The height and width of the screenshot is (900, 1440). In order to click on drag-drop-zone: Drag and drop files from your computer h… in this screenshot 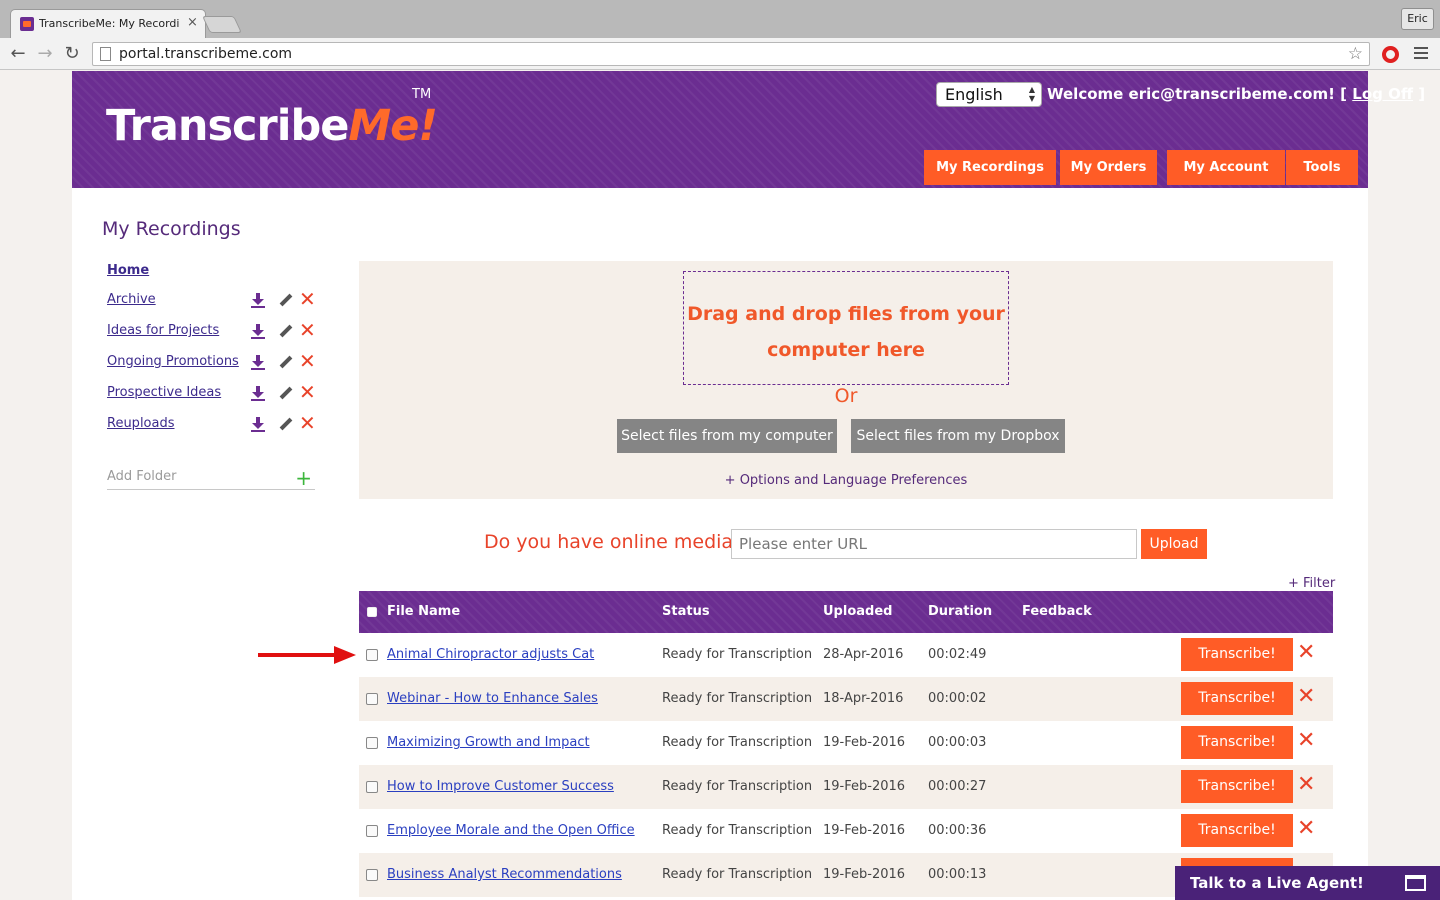, I will do `click(846, 328)`.